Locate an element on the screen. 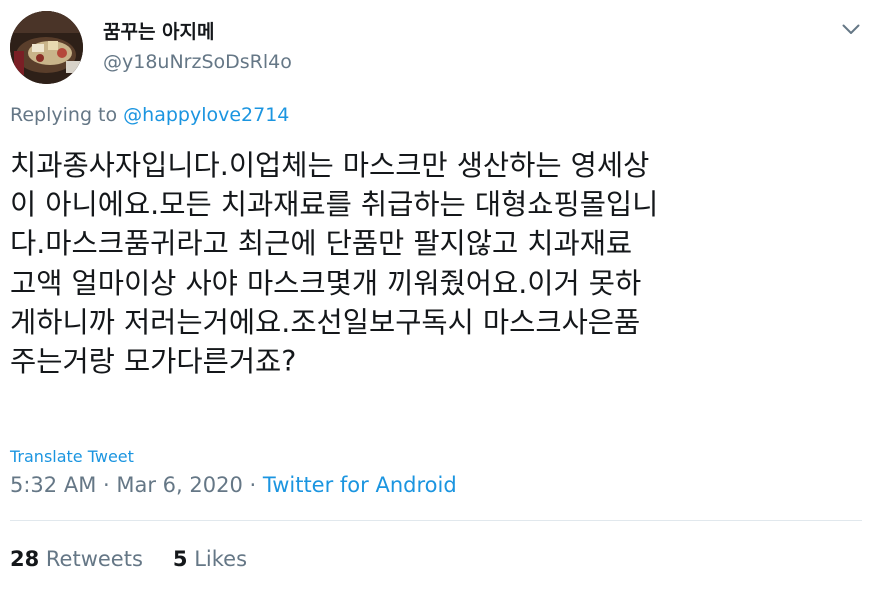  tweet-text-line: 주는거랑 모가다른거죠? is located at coordinates (153, 362).